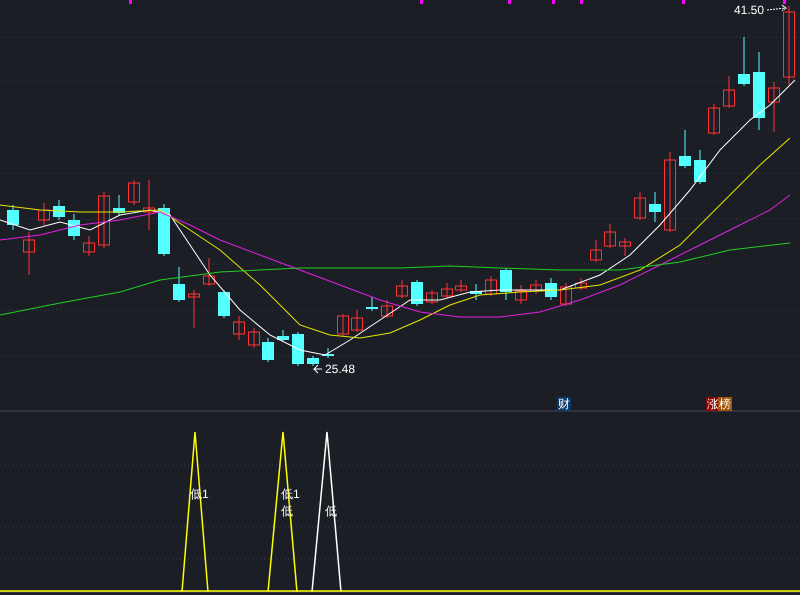 This screenshot has width=800, height=595. What do you see at coordinates (564, 404) in the screenshot?
I see `event-tag: 财` at bounding box center [564, 404].